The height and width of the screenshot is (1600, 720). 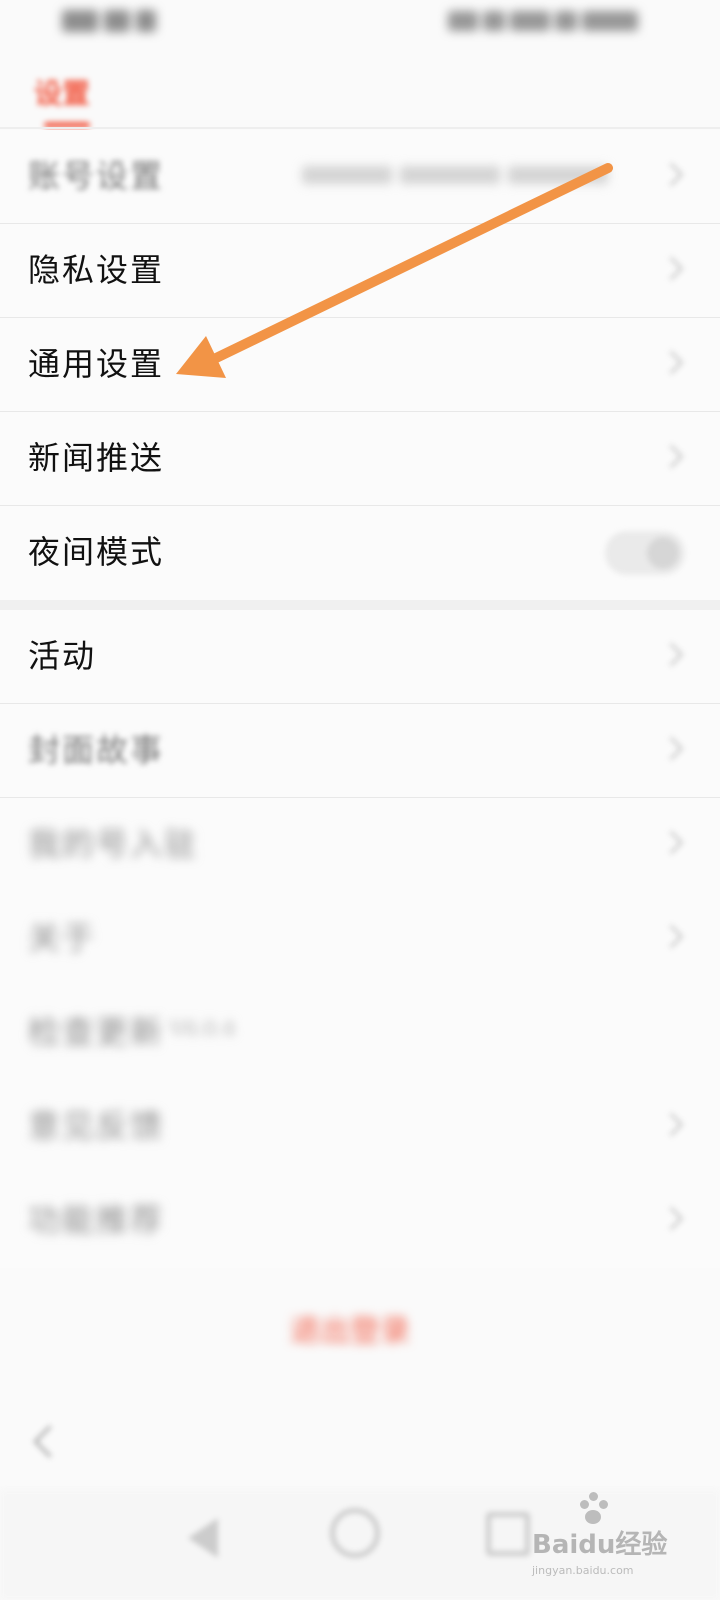 What do you see at coordinates (203, 1028) in the screenshot?
I see `version-detail: V6.0.4` at bounding box center [203, 1028].